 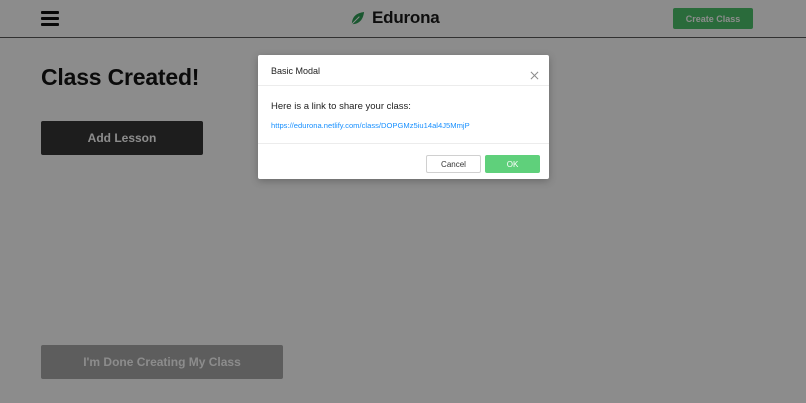 What do you see at coordinates (403, 70) in the screenshot?
I see `modal-header: Basic Modal` at bounding box center [403, 70].